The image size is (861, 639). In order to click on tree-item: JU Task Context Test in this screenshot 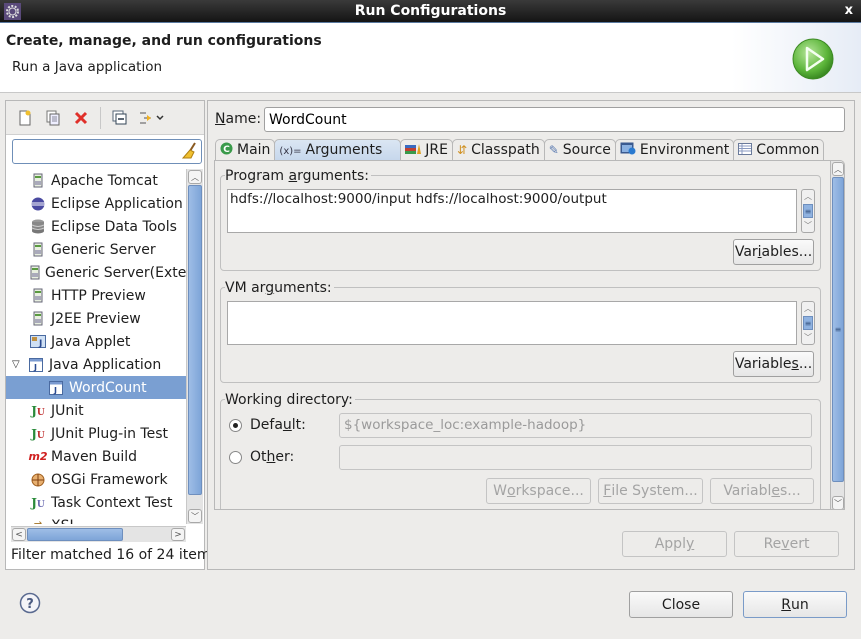, I will do `click(96, 502)`.